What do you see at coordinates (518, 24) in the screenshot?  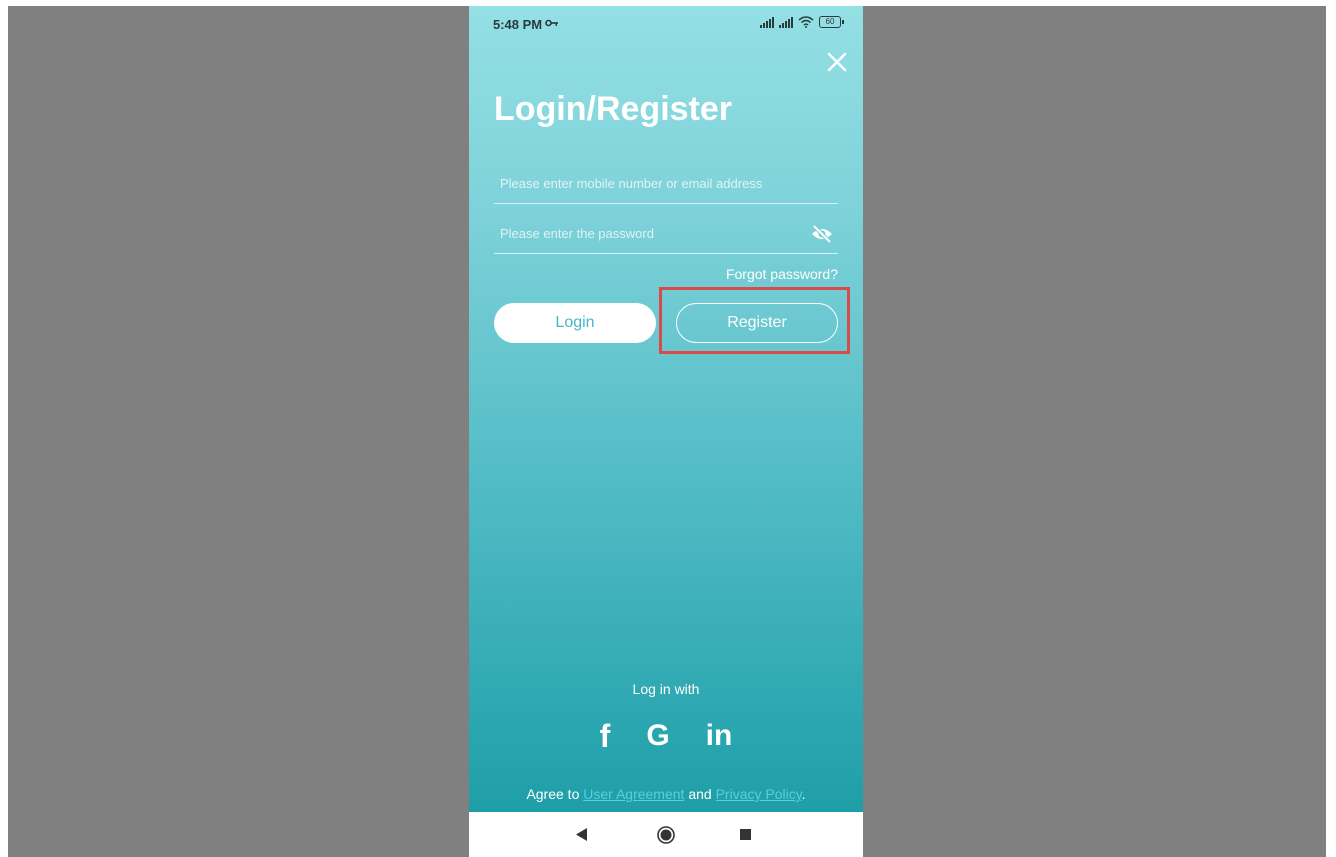 I see `status-time: 5:48 PM` at bounding box center [518, 24].